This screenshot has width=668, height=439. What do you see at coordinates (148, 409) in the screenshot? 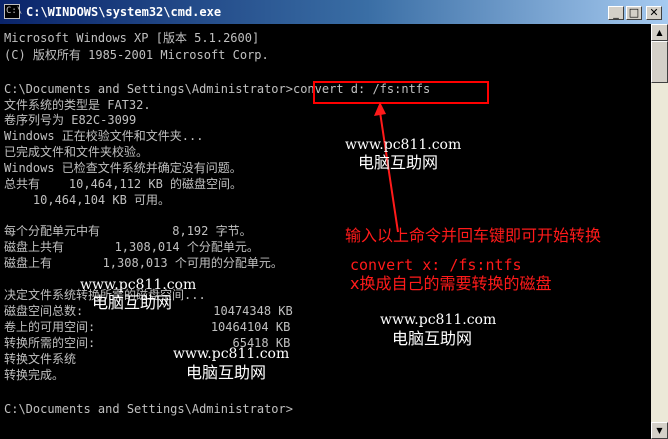
I see `console-prompt: C:\Documents and Settings\Administrator>` at bounding box center [148, 409].